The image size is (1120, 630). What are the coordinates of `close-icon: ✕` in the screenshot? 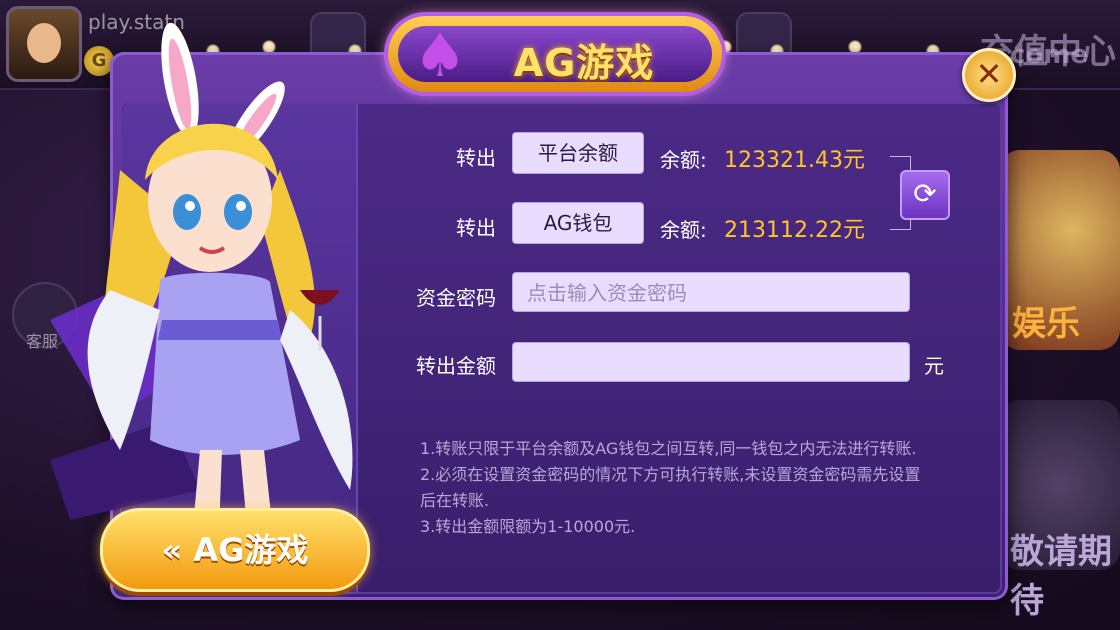 It's located at (989, 74).